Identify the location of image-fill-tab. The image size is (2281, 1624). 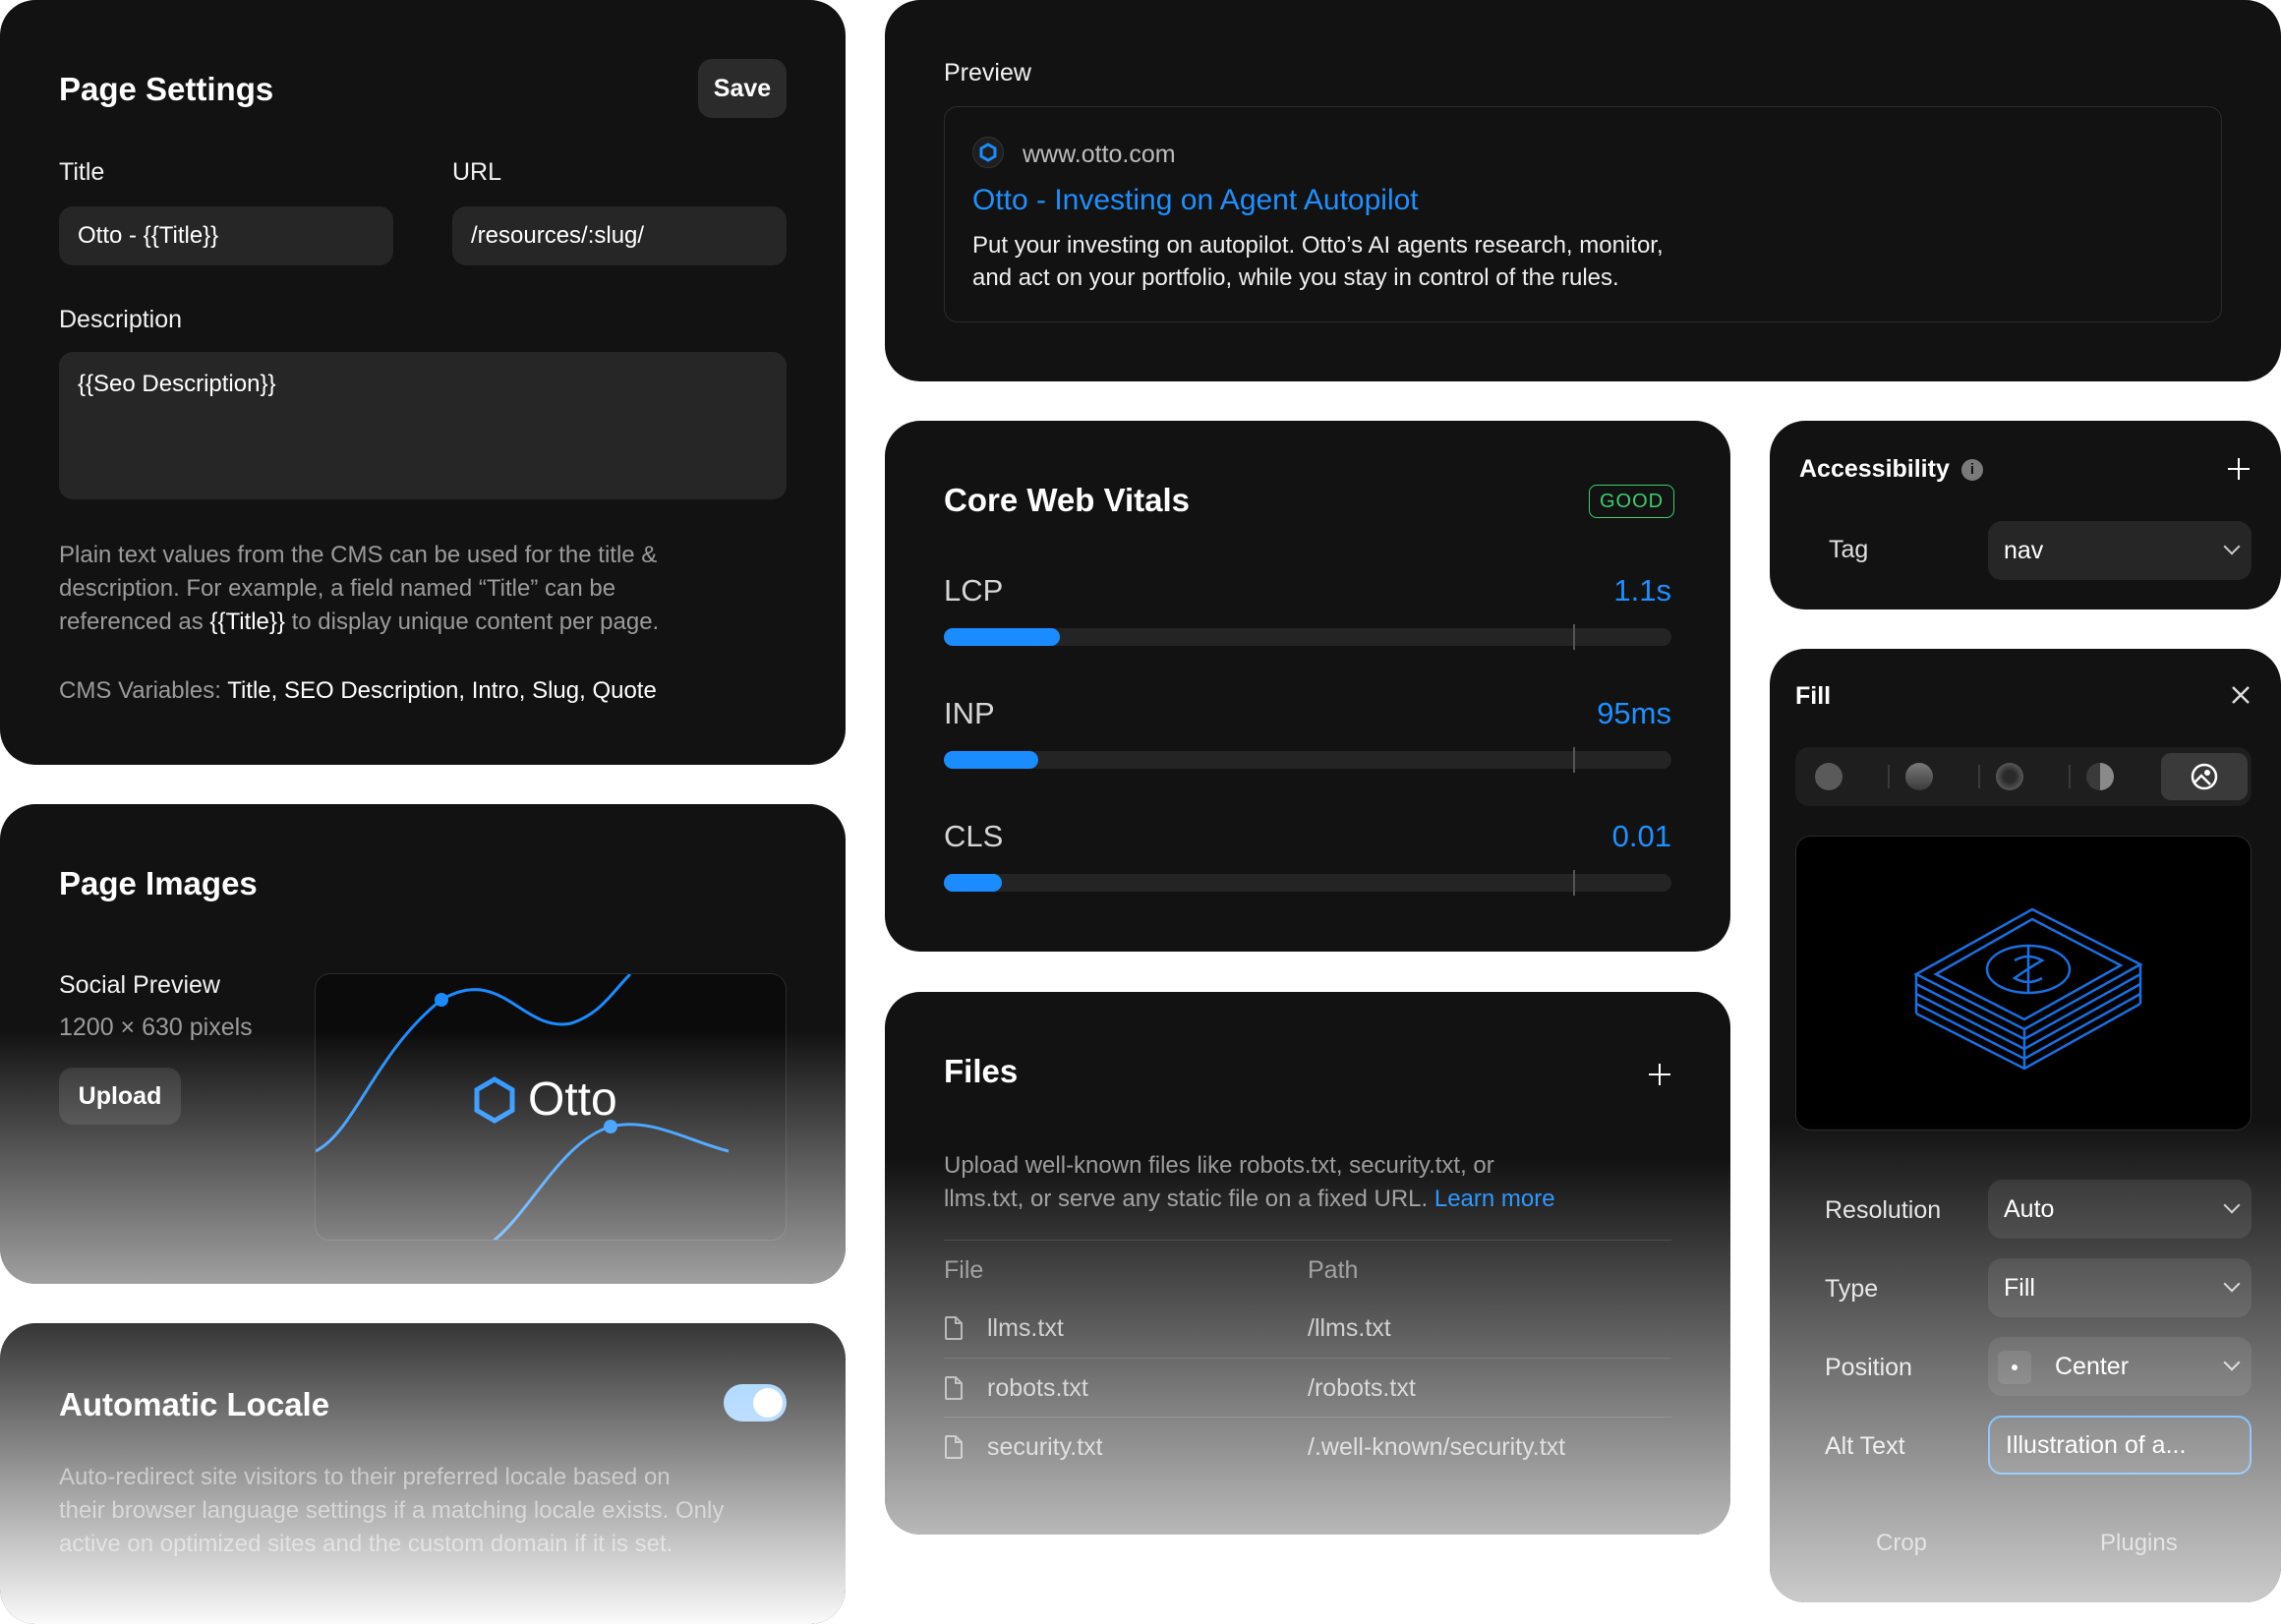
(2204, 776).